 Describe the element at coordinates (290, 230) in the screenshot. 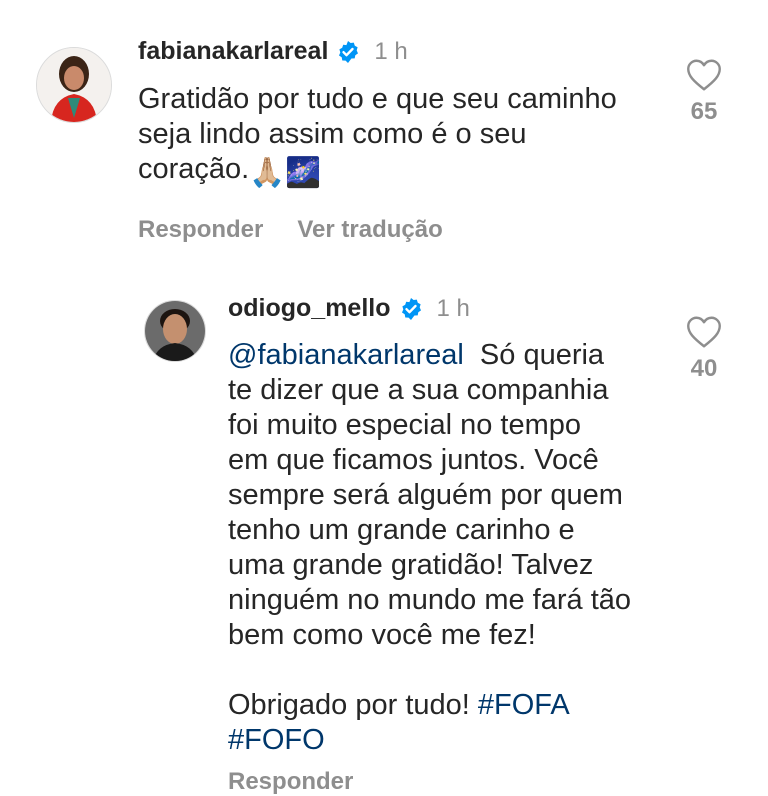

I see `comment-actions: Responder Ver tradução` at that location.